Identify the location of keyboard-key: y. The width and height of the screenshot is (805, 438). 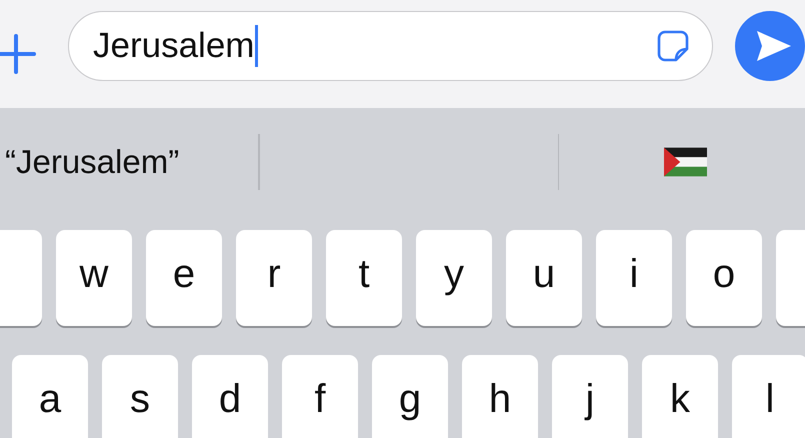
(454, 278).